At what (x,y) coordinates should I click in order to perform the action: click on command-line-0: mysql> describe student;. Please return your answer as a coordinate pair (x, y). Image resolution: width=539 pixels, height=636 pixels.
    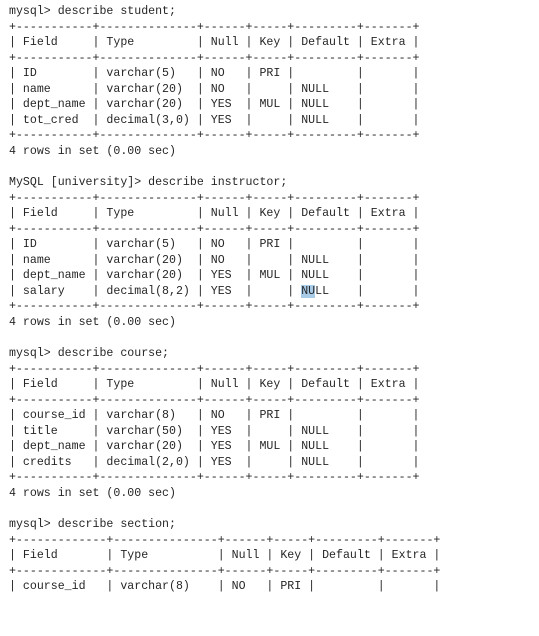
    Looking at the image, I should click on (274, 12).